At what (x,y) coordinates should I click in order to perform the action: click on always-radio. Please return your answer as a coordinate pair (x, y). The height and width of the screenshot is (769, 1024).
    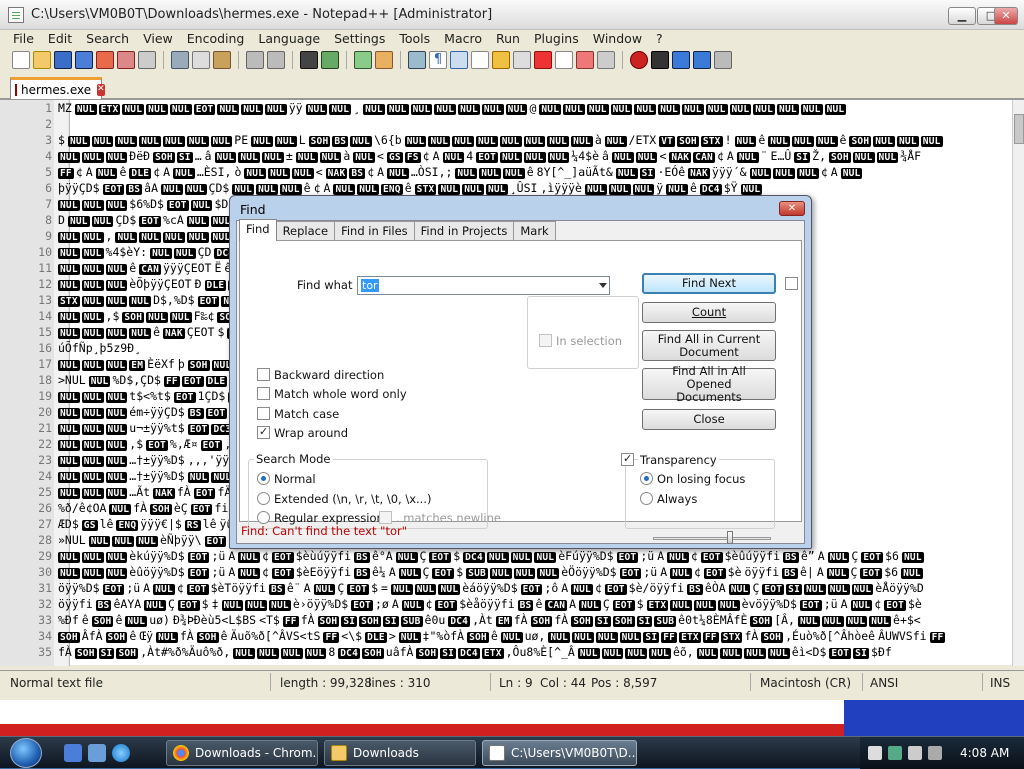
    Looking at the image, I should click on (646, 498).